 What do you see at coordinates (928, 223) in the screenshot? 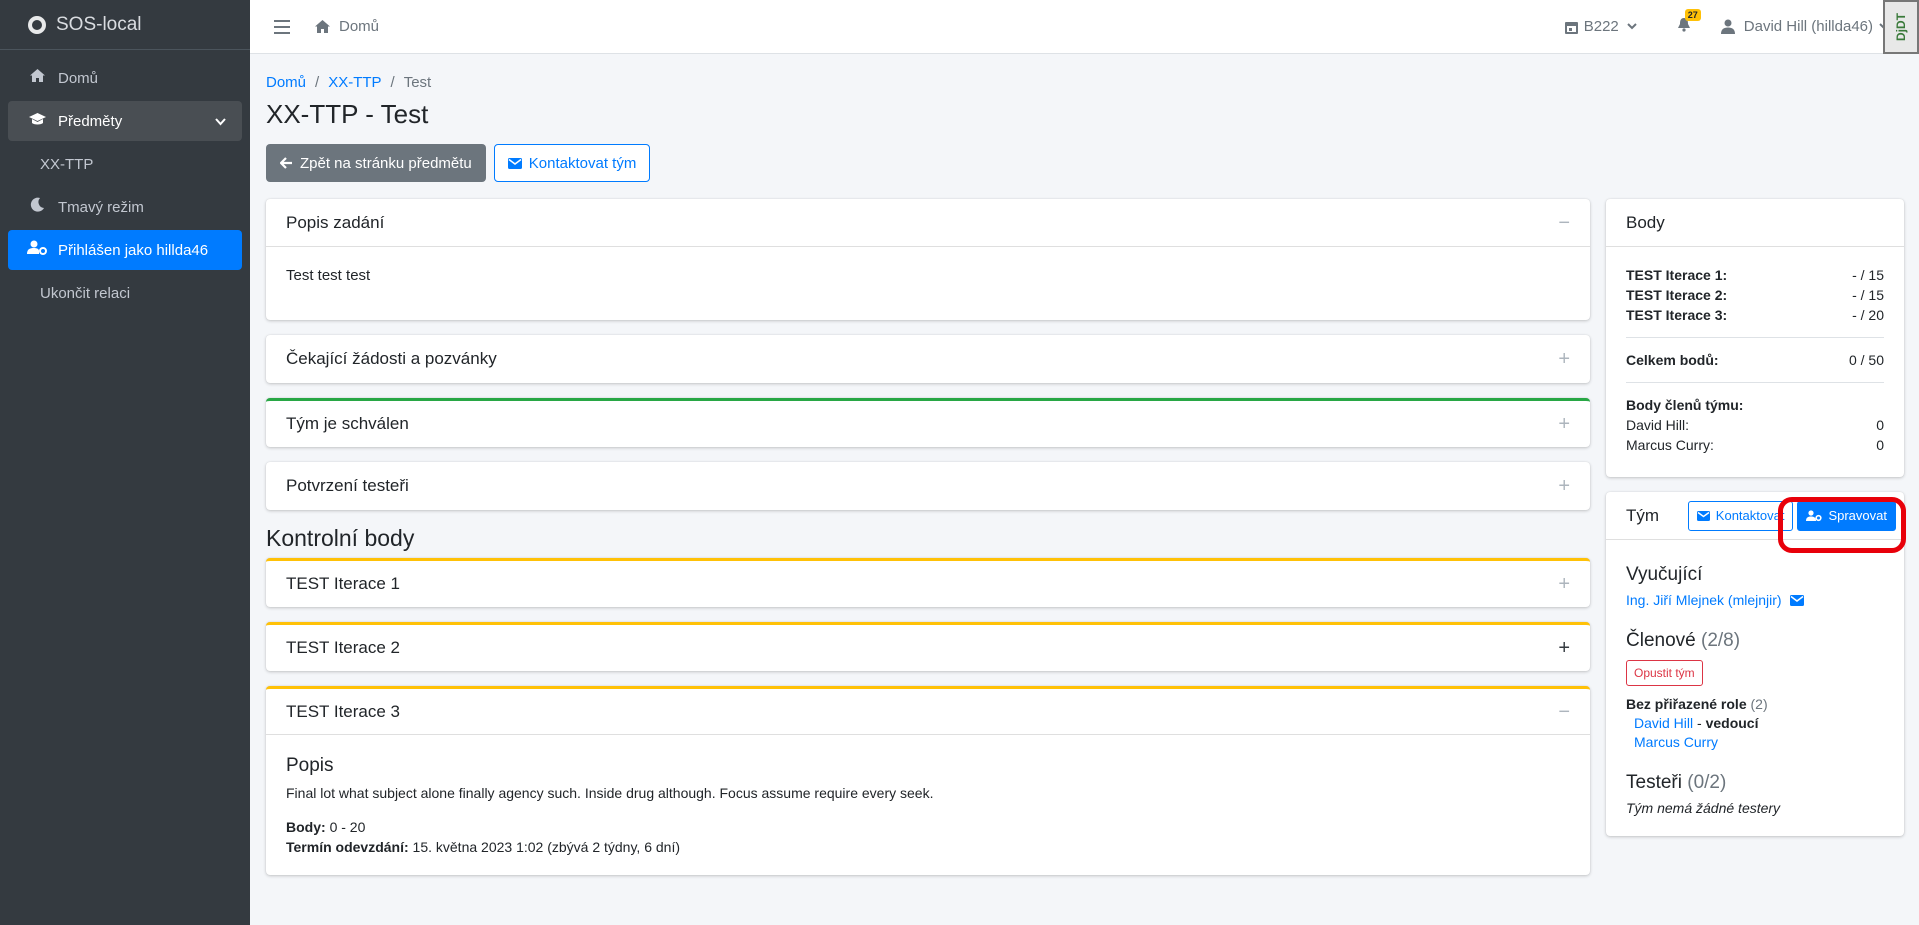
I see `description-card-header: Popis zadání −` at bounding box center [928, 223].